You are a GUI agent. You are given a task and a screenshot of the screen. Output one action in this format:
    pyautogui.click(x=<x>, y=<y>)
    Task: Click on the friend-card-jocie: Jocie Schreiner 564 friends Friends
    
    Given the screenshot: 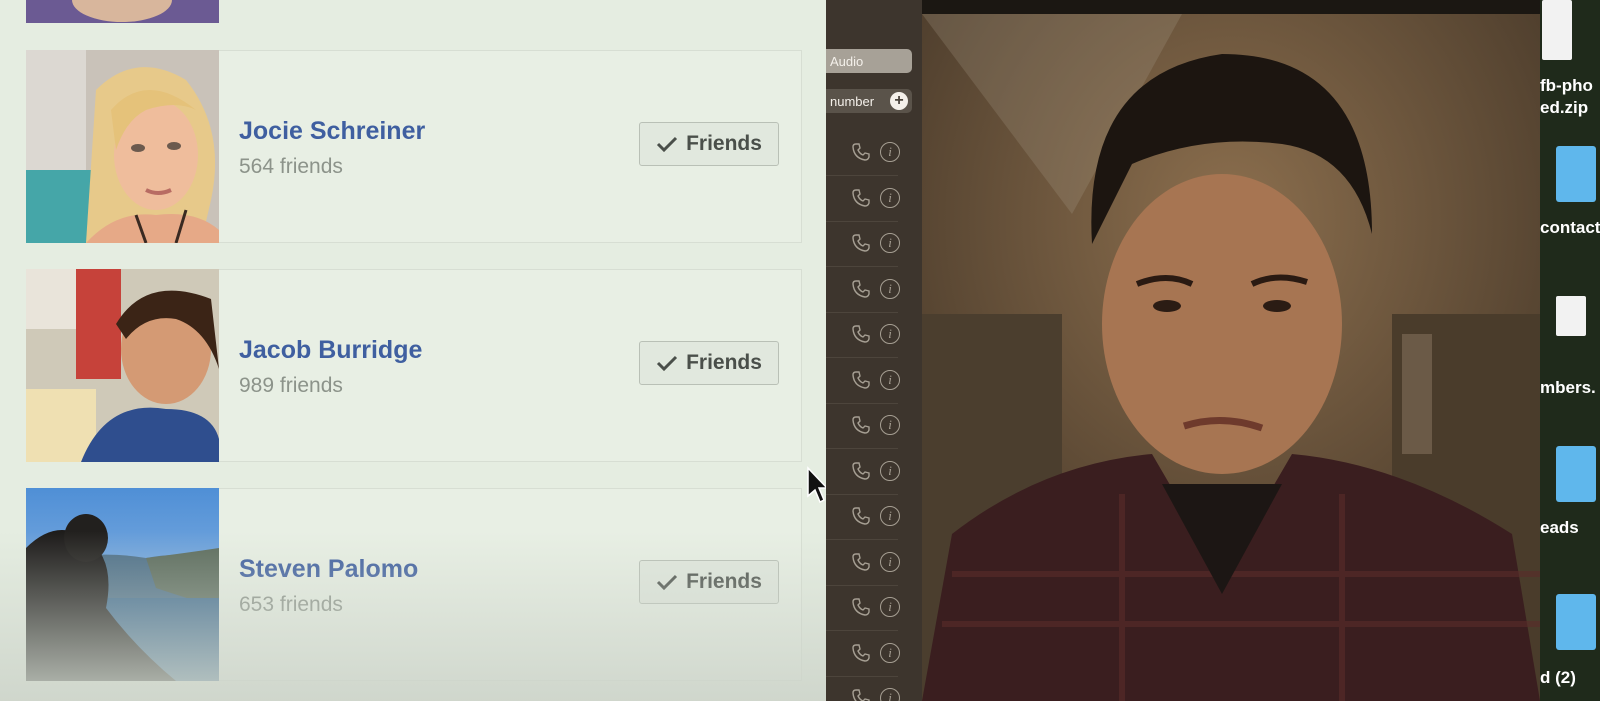 What is the action you would take?
    pyautogui.click(x=414, y=146)
    